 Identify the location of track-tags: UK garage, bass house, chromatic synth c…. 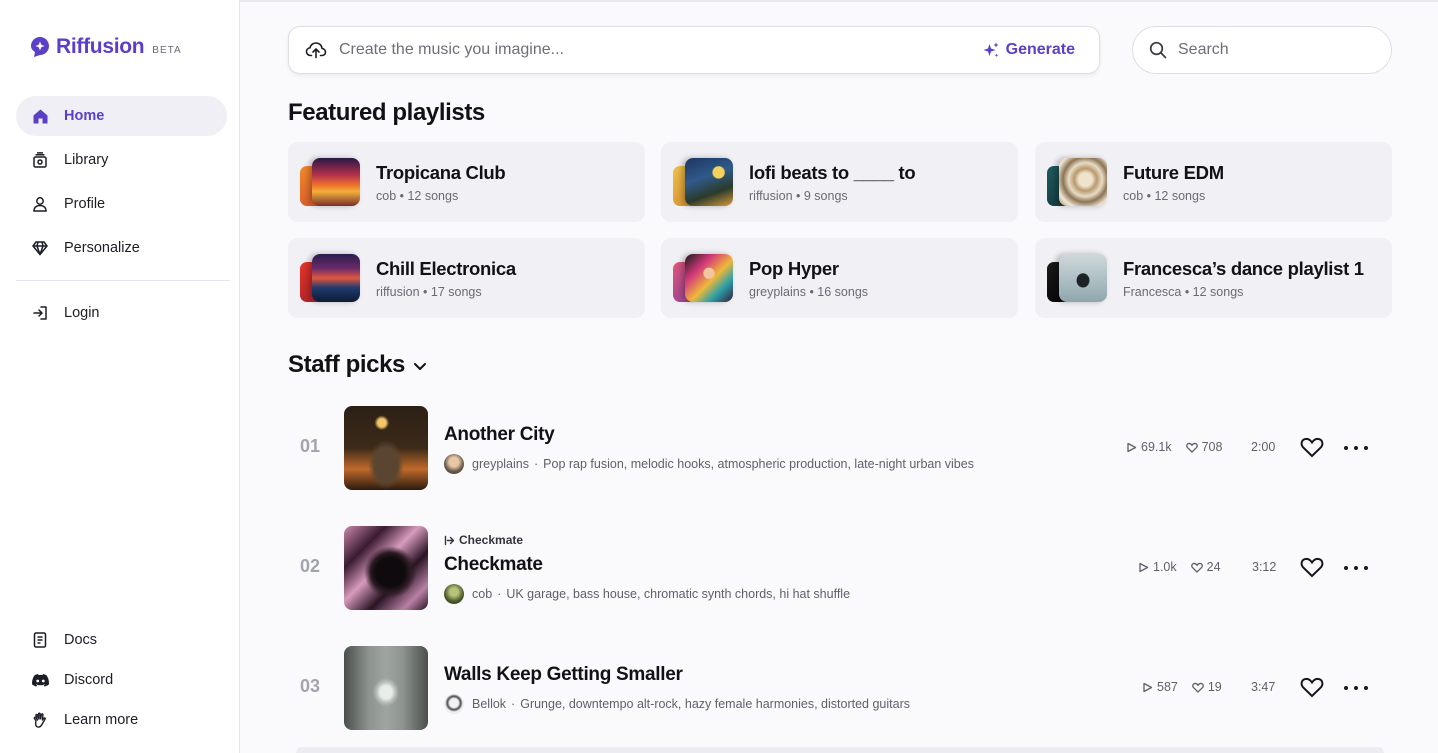
(678, 594).